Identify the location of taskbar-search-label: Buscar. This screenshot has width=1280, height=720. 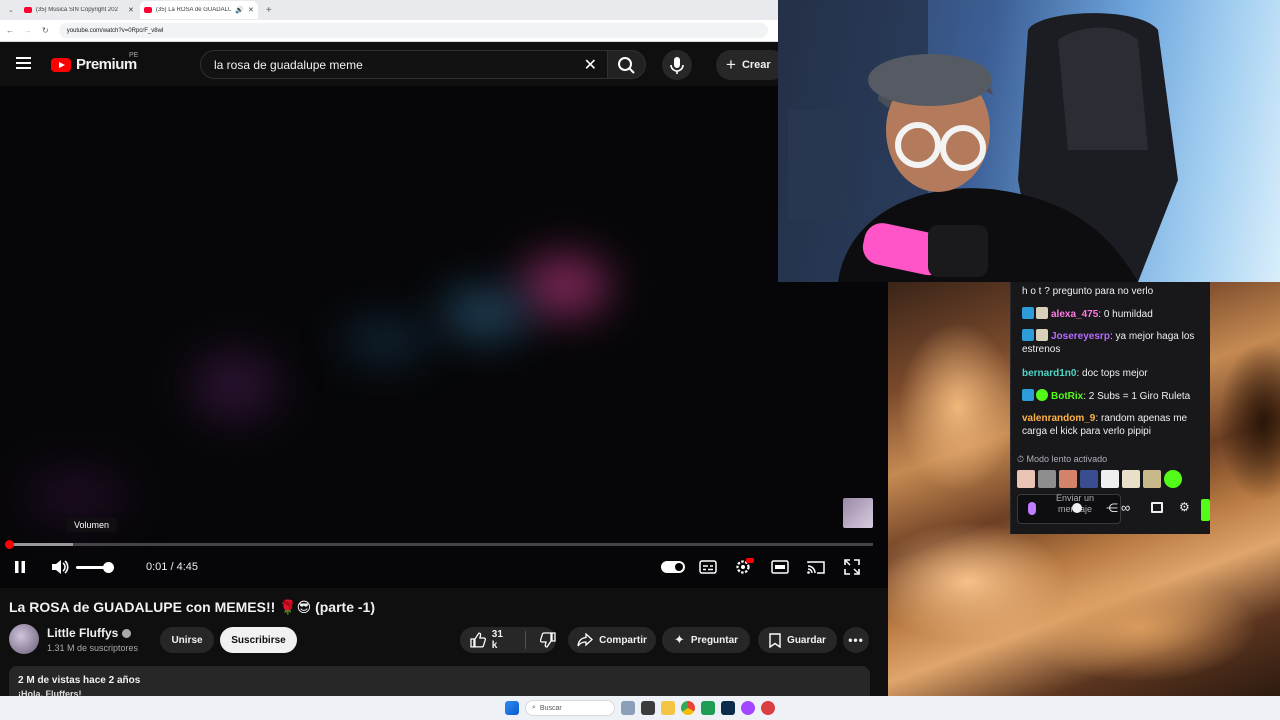
(550, 708).